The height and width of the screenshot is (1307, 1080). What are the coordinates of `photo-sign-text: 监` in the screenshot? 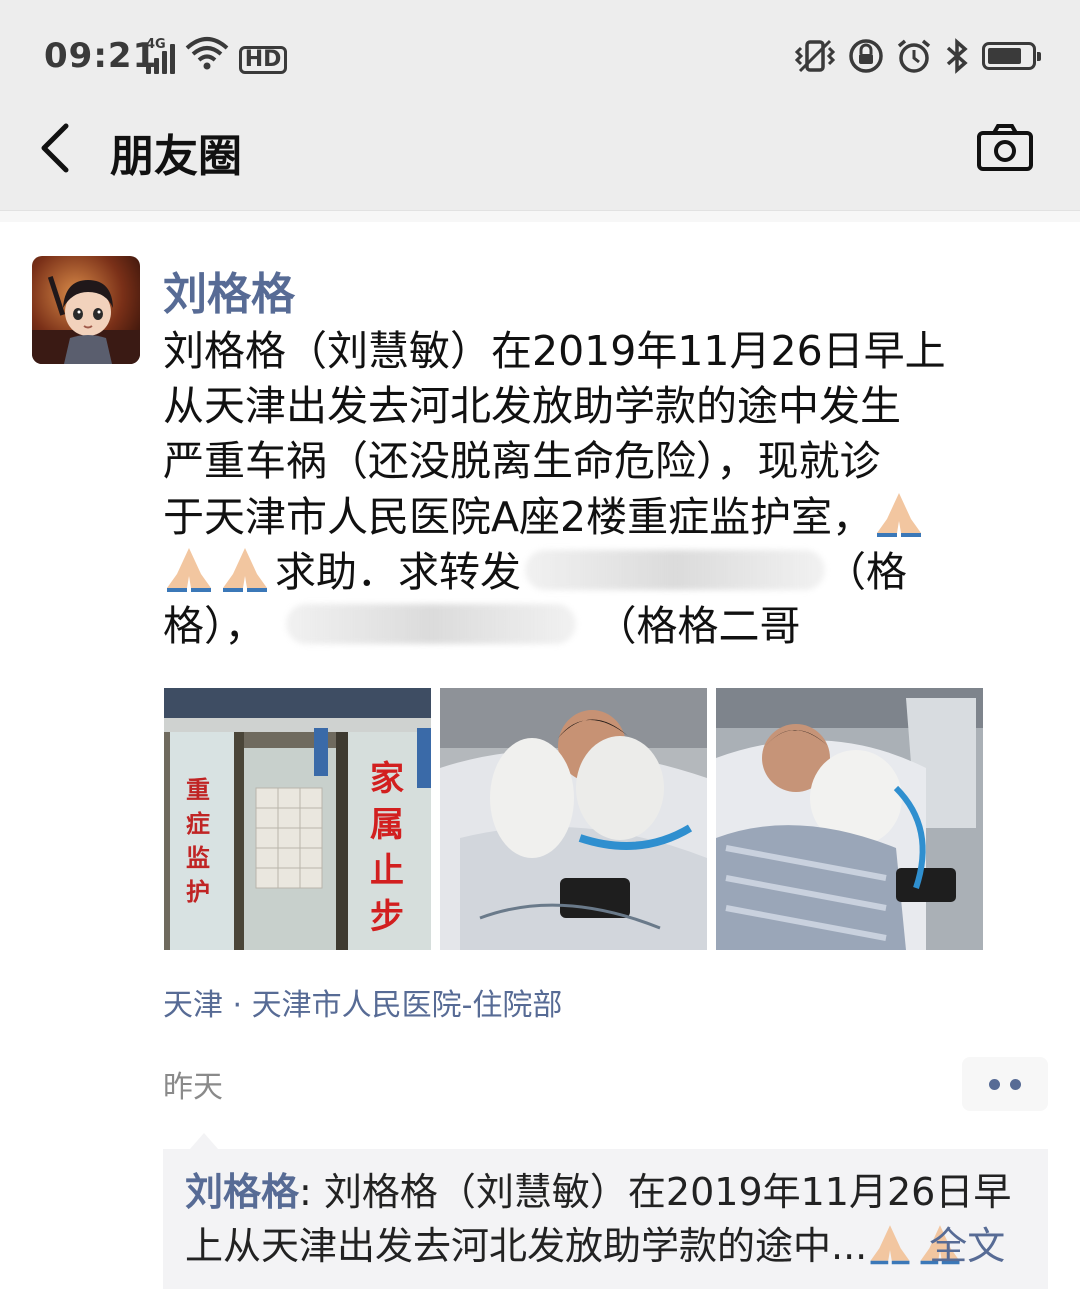 It's located at (198, 858).